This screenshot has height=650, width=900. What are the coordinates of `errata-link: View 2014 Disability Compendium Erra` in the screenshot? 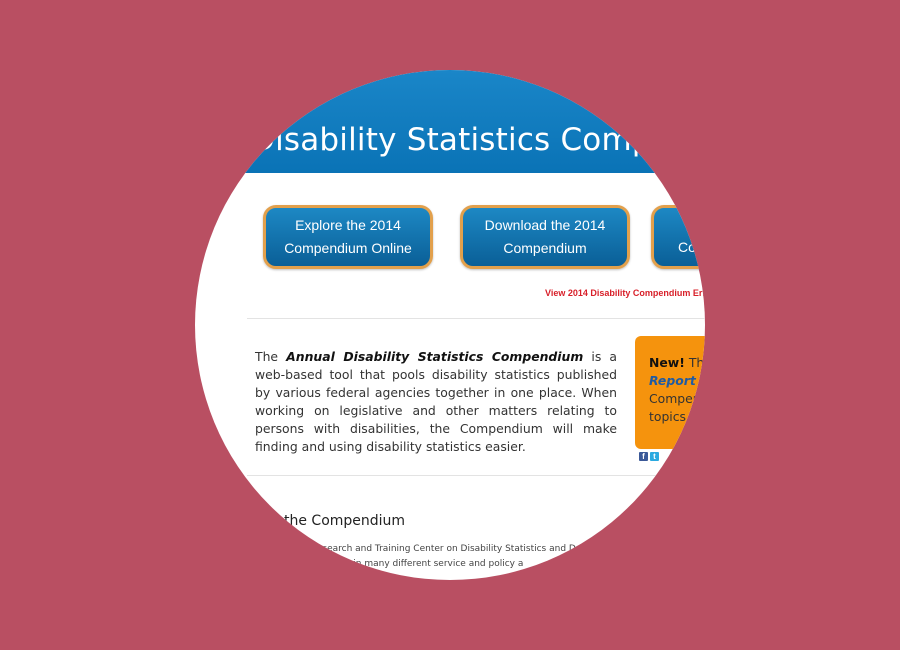 It's located at (625, 293).